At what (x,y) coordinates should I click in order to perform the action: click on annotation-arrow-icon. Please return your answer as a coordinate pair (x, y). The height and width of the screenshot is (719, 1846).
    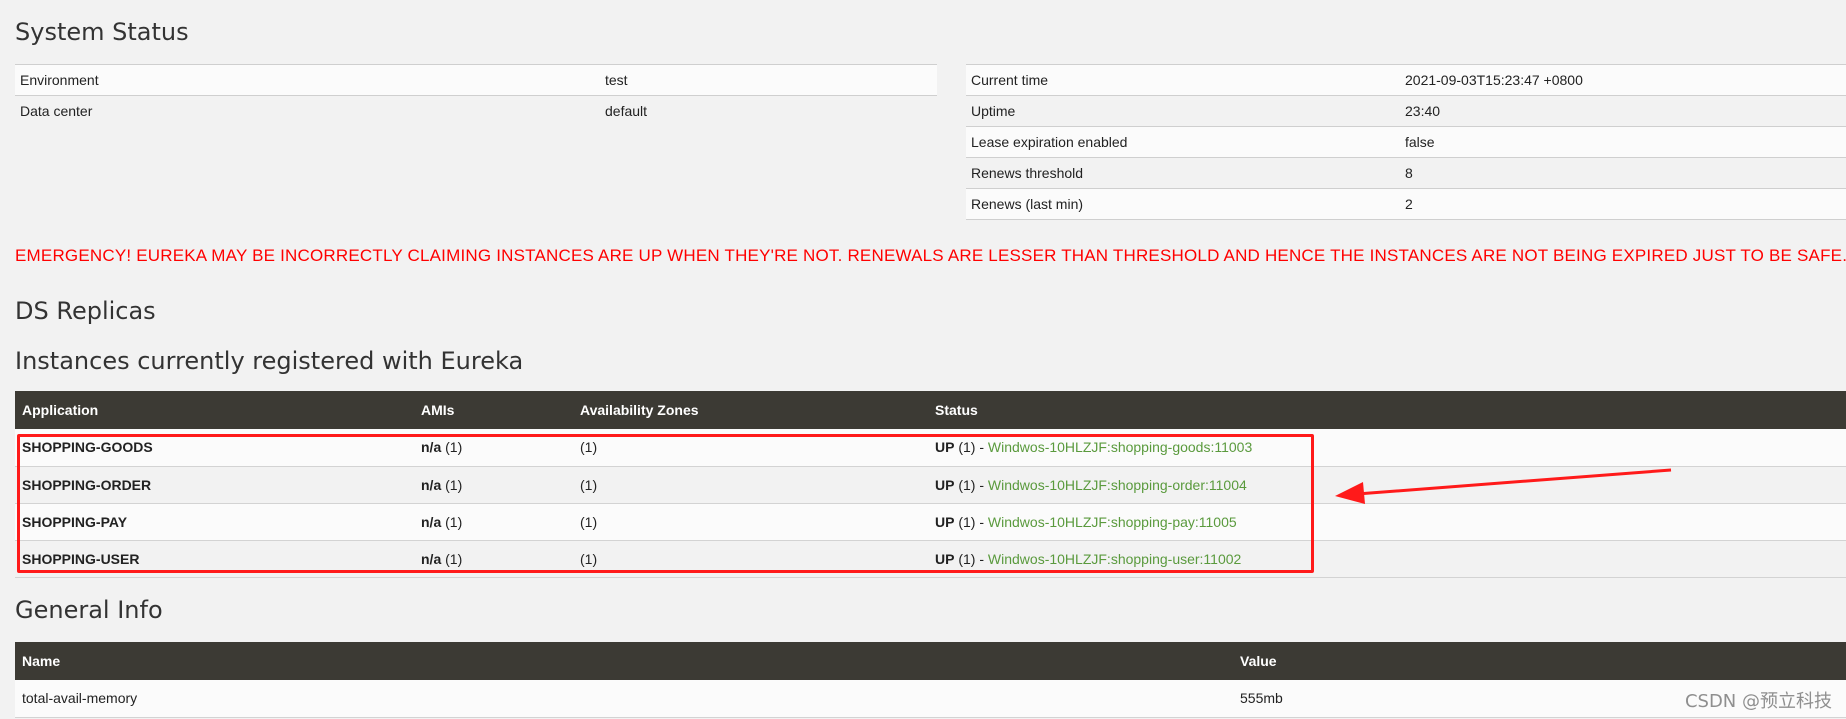
    Looking at the image, I should click on (1503, 486).